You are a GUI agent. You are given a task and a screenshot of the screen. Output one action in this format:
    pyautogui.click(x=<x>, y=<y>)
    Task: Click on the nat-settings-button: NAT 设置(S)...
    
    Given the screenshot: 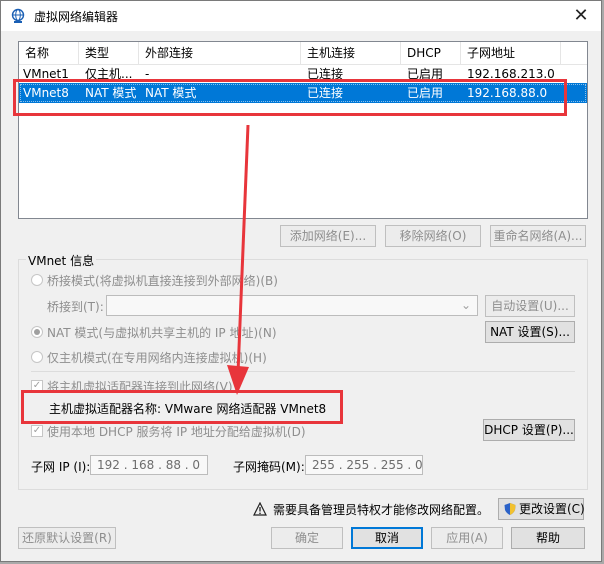 What is the action you would take?
    pyautogui.click(x=530, y=332)
    